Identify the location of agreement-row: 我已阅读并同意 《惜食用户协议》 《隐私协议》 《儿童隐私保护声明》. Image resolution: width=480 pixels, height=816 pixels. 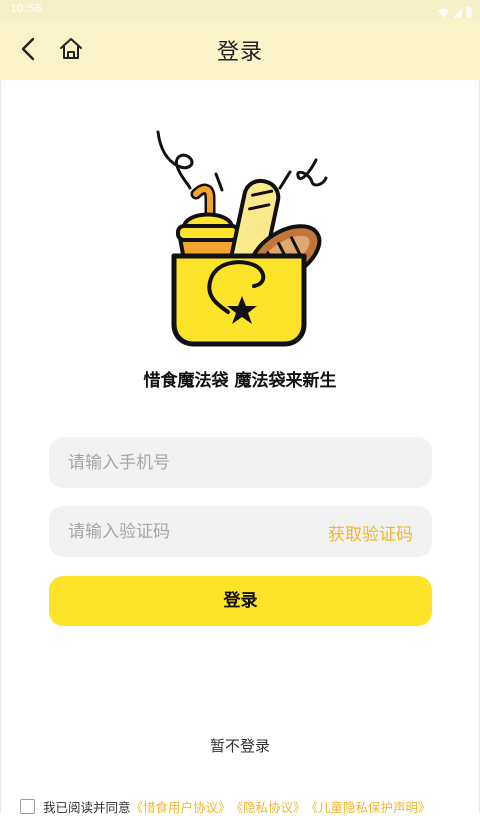
(250, 806).